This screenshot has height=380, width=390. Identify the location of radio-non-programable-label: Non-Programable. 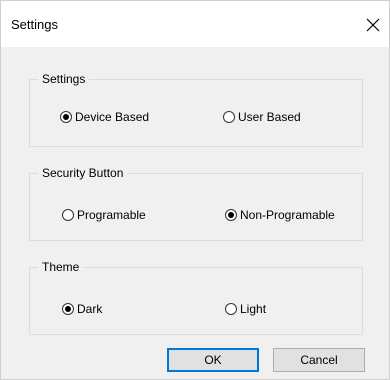
(287, 215).